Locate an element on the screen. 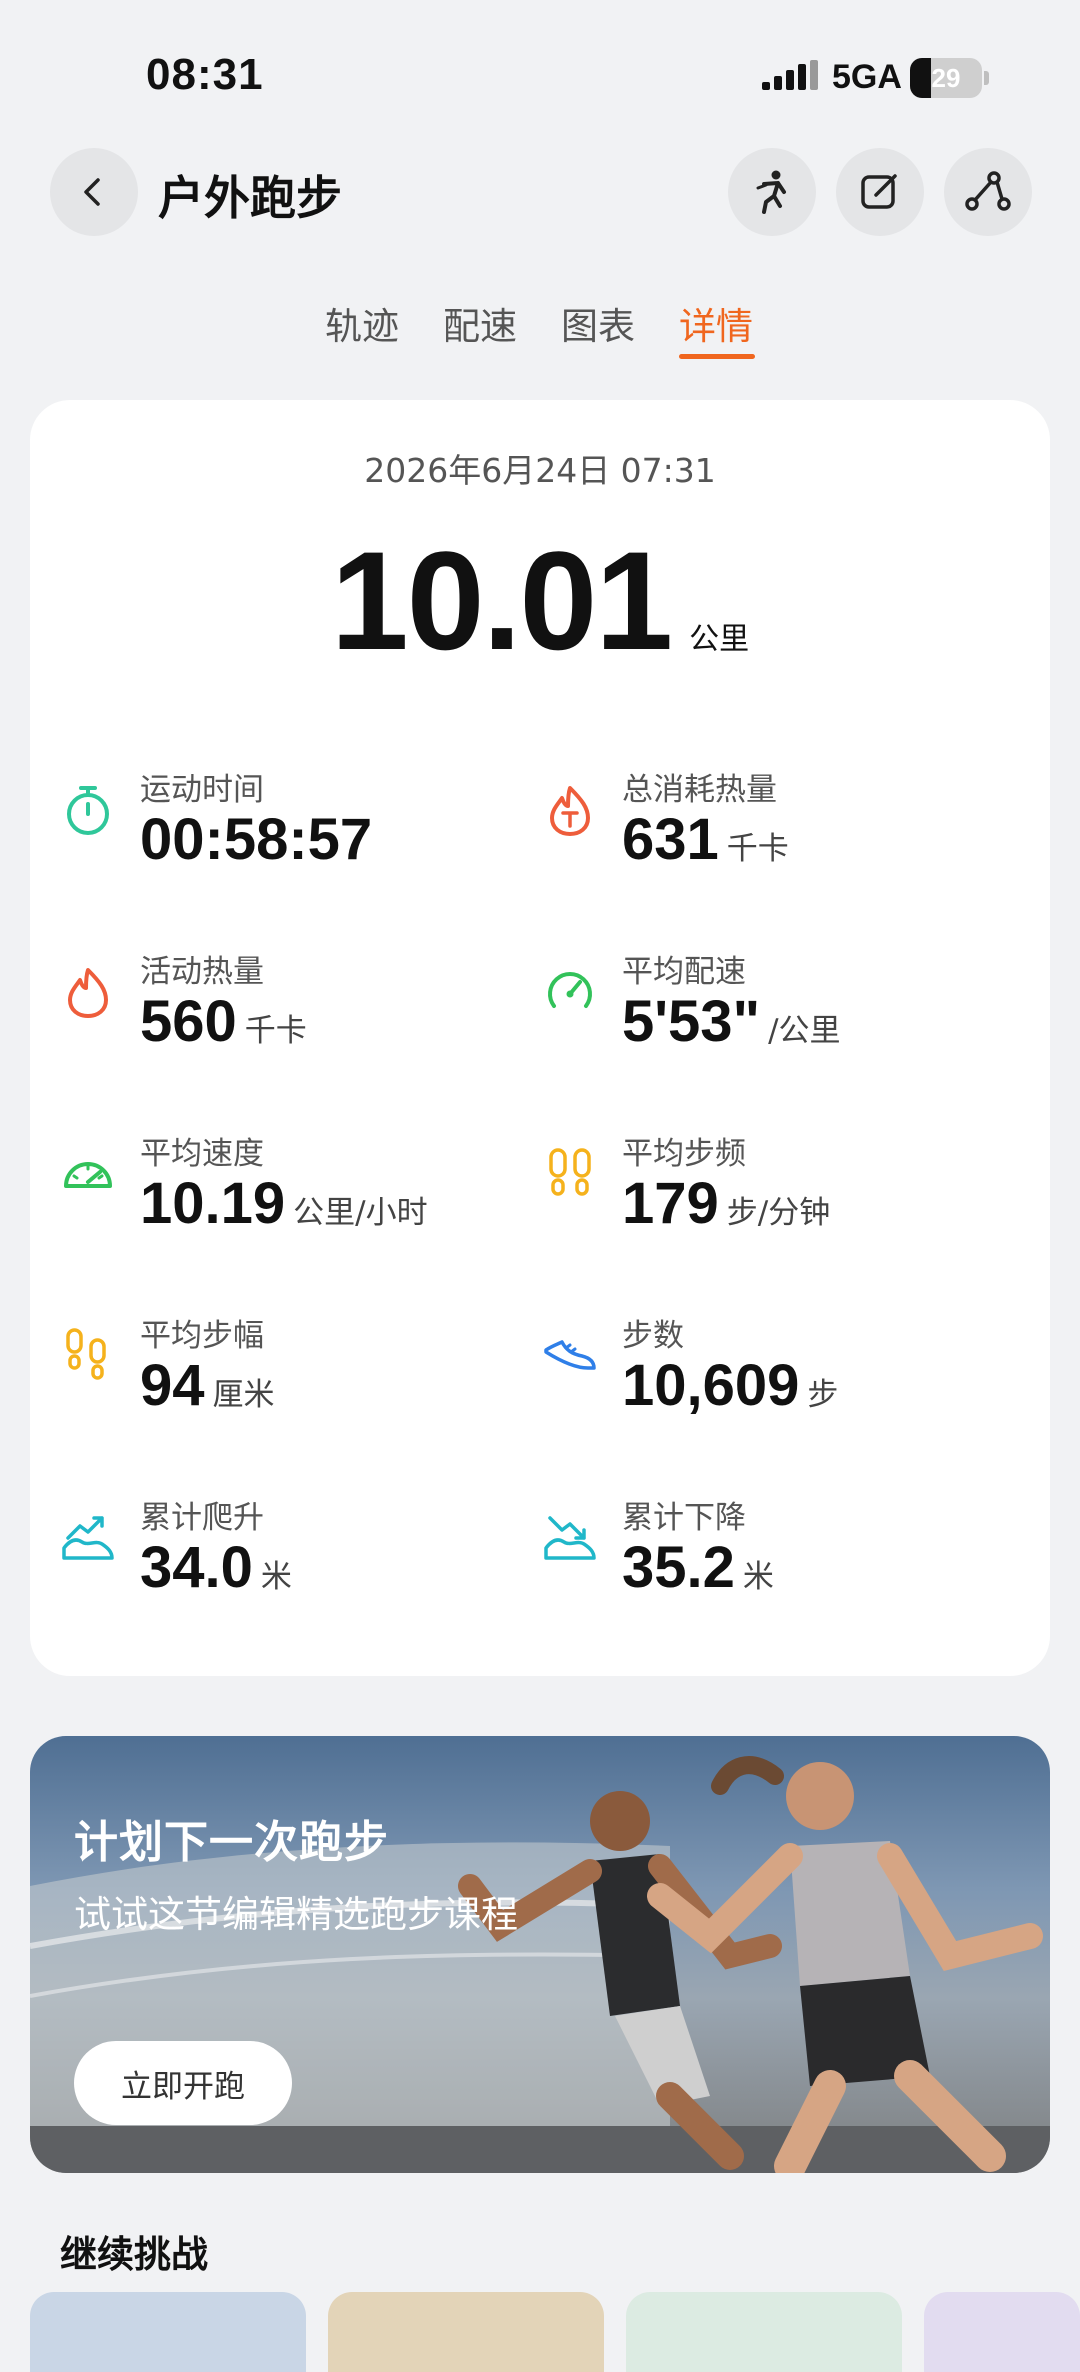 The height and width of the screenshot is (2372, 1080). start-running-button: 立即开跑 is located at coordinates (183, 2083).